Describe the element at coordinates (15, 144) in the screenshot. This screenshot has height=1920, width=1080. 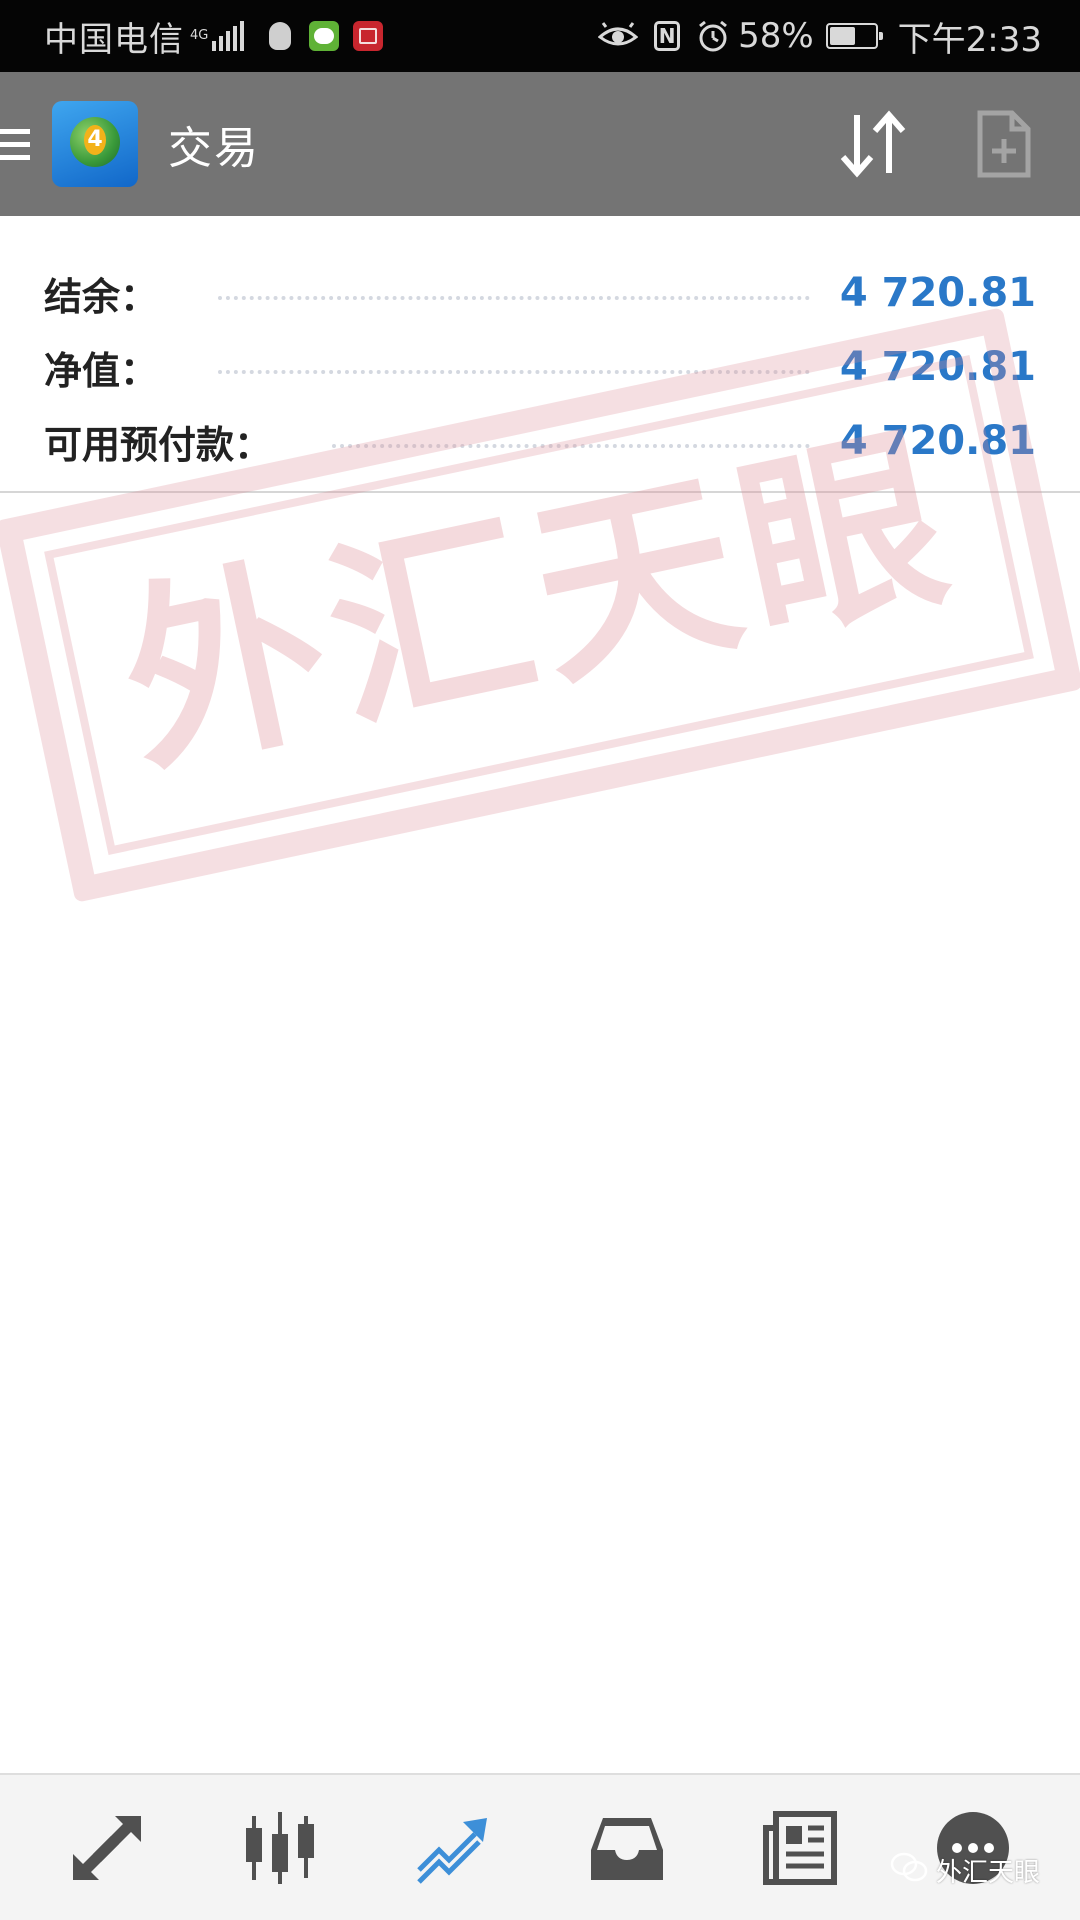
I see `menu-icon` at that location.